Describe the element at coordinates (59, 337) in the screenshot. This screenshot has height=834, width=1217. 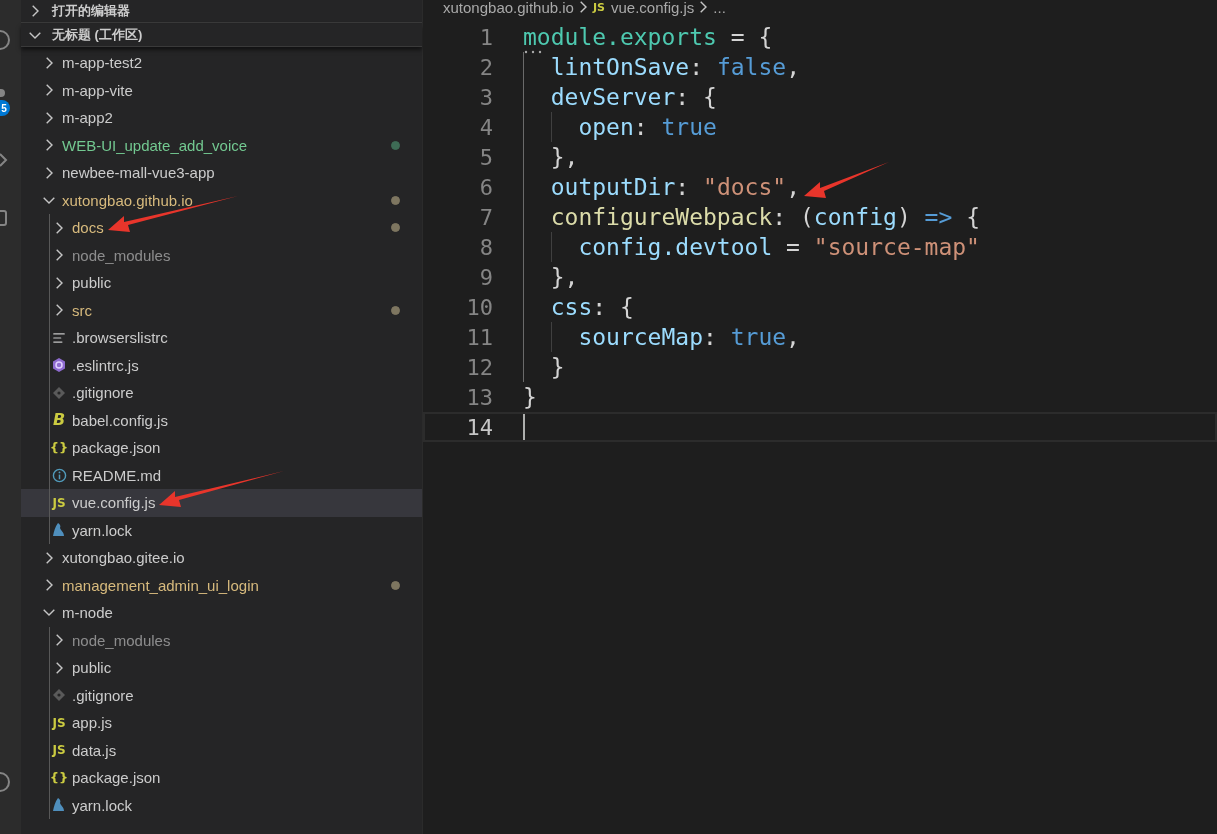
I see `lines-icon` at that location.